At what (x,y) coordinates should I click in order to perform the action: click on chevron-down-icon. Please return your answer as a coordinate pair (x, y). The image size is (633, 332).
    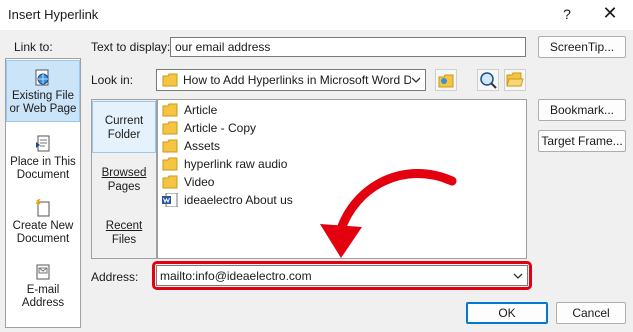
    Looking at the image, I should click on (416, 80).